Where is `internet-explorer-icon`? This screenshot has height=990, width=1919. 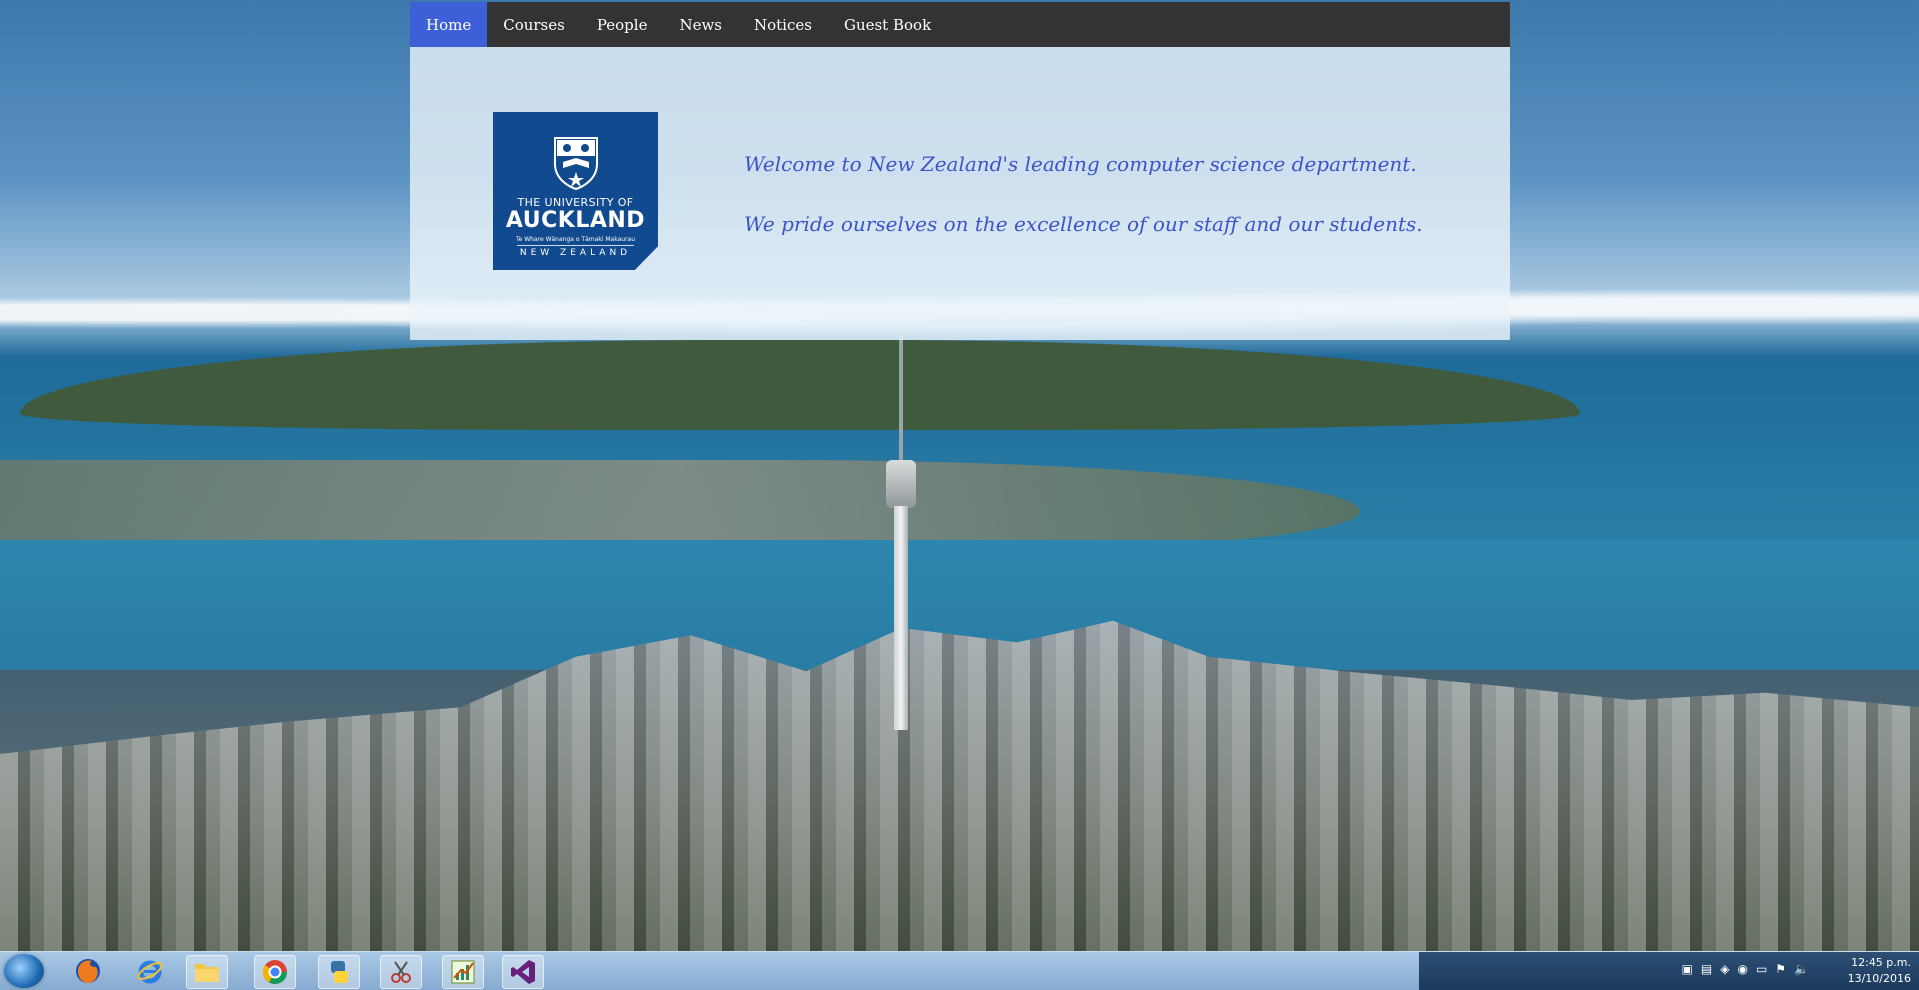 internet-explorer-icon is located at coordinates (150, 971).